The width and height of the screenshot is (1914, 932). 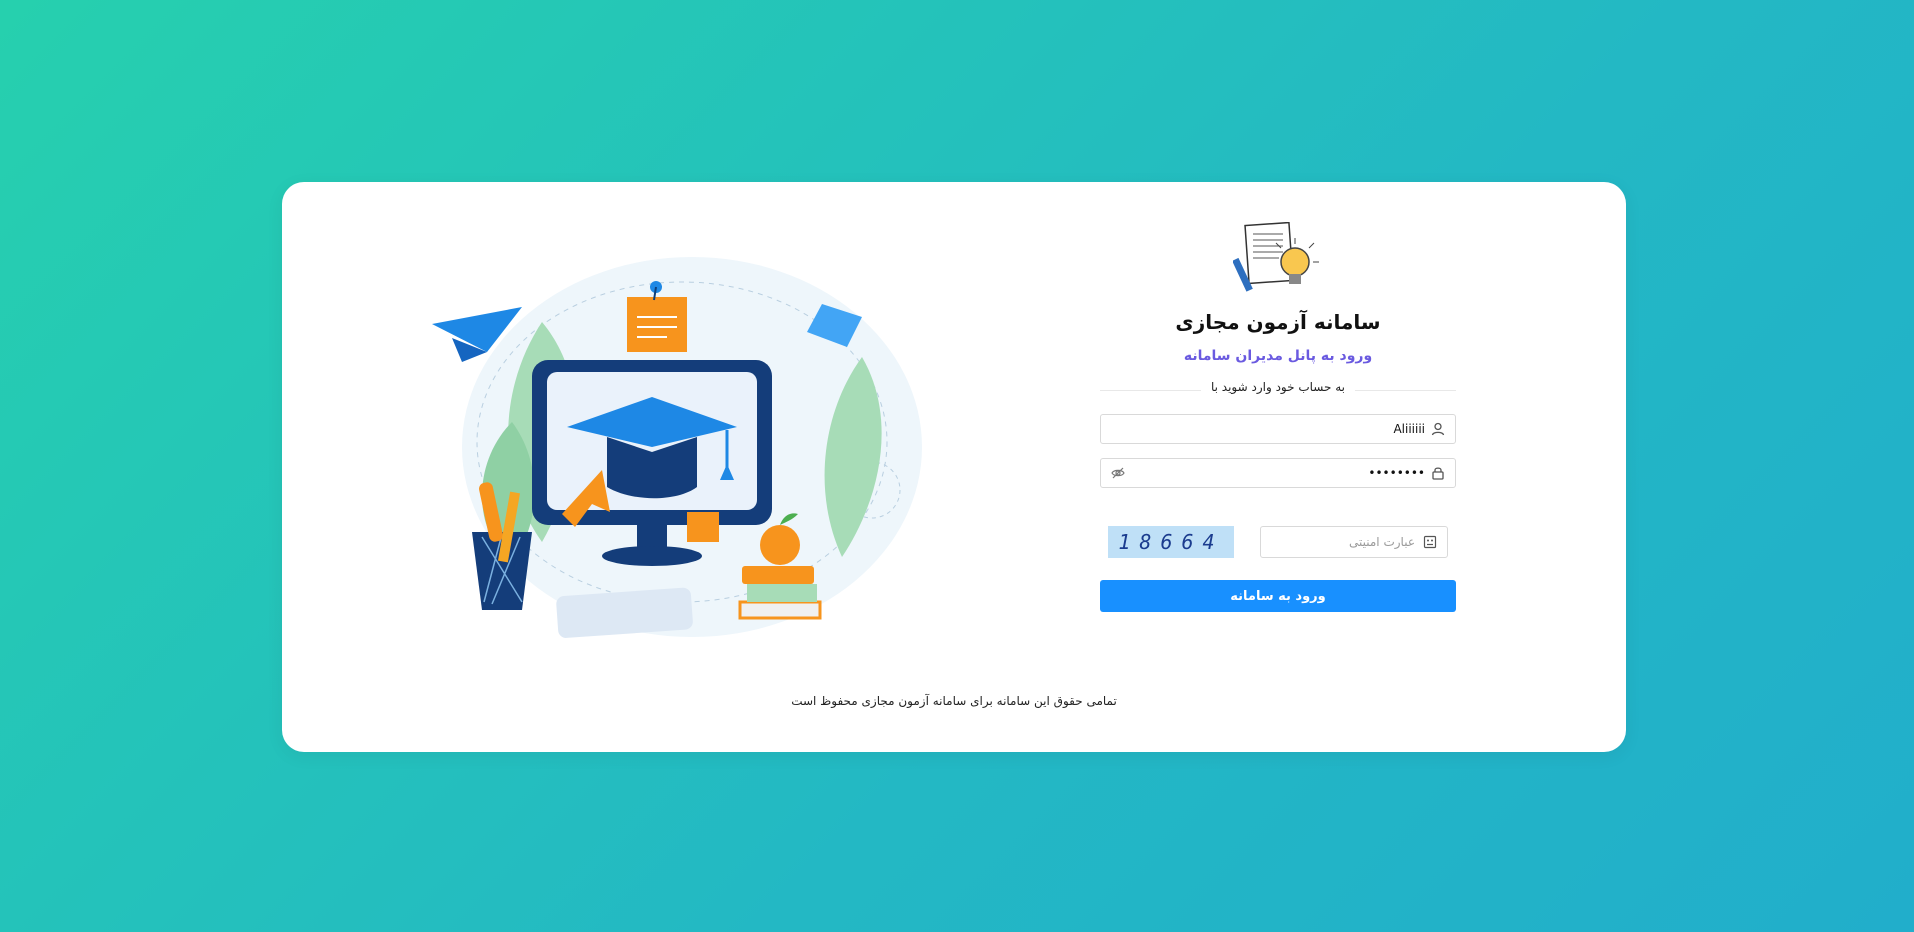 What do you see at coordinates (1276, 257) in the screenshot?
I see `exam-logo-icon` at bounding box center [1276, 257].